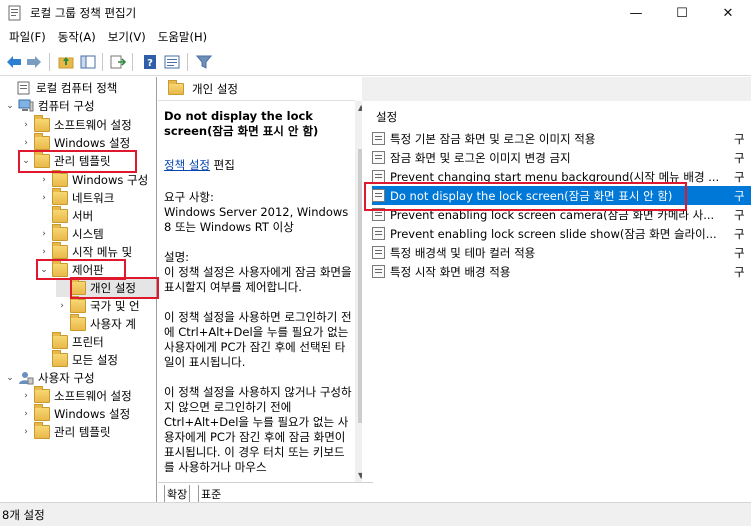 The height and width of the screenshot is (526, 751). What do you see at coordinates (682, 13) in the screenshot?
I see `maximize-button: ☐` at bounding box center [682, 13].